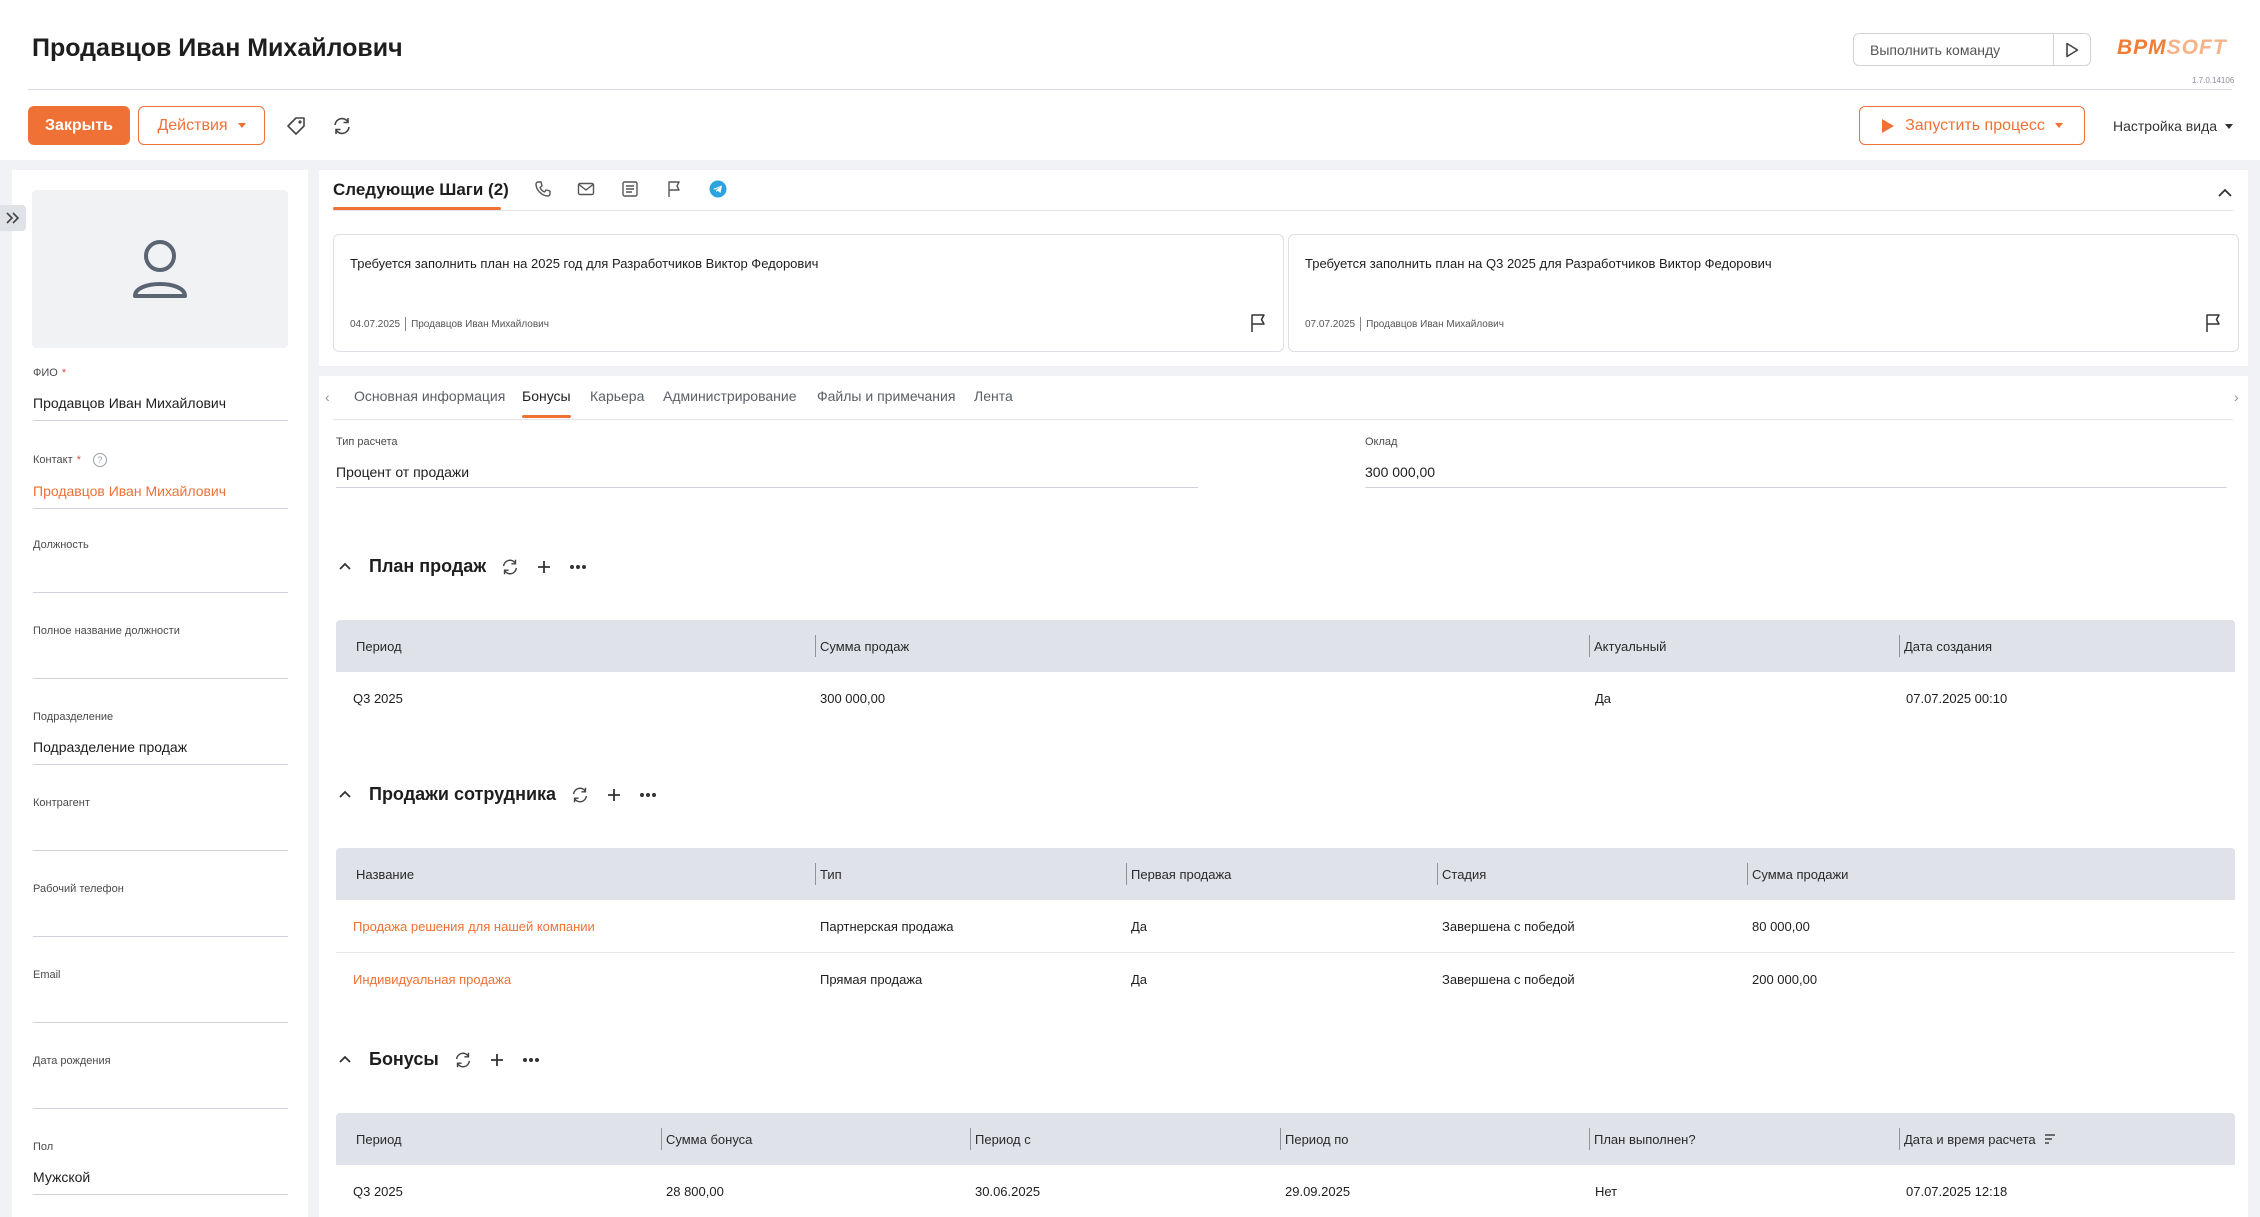  What do you see at coordinates (886, 396) in the screenshot?
I see `tab-files-notes: Файлы и примечания` at bounding box center [886, 396].